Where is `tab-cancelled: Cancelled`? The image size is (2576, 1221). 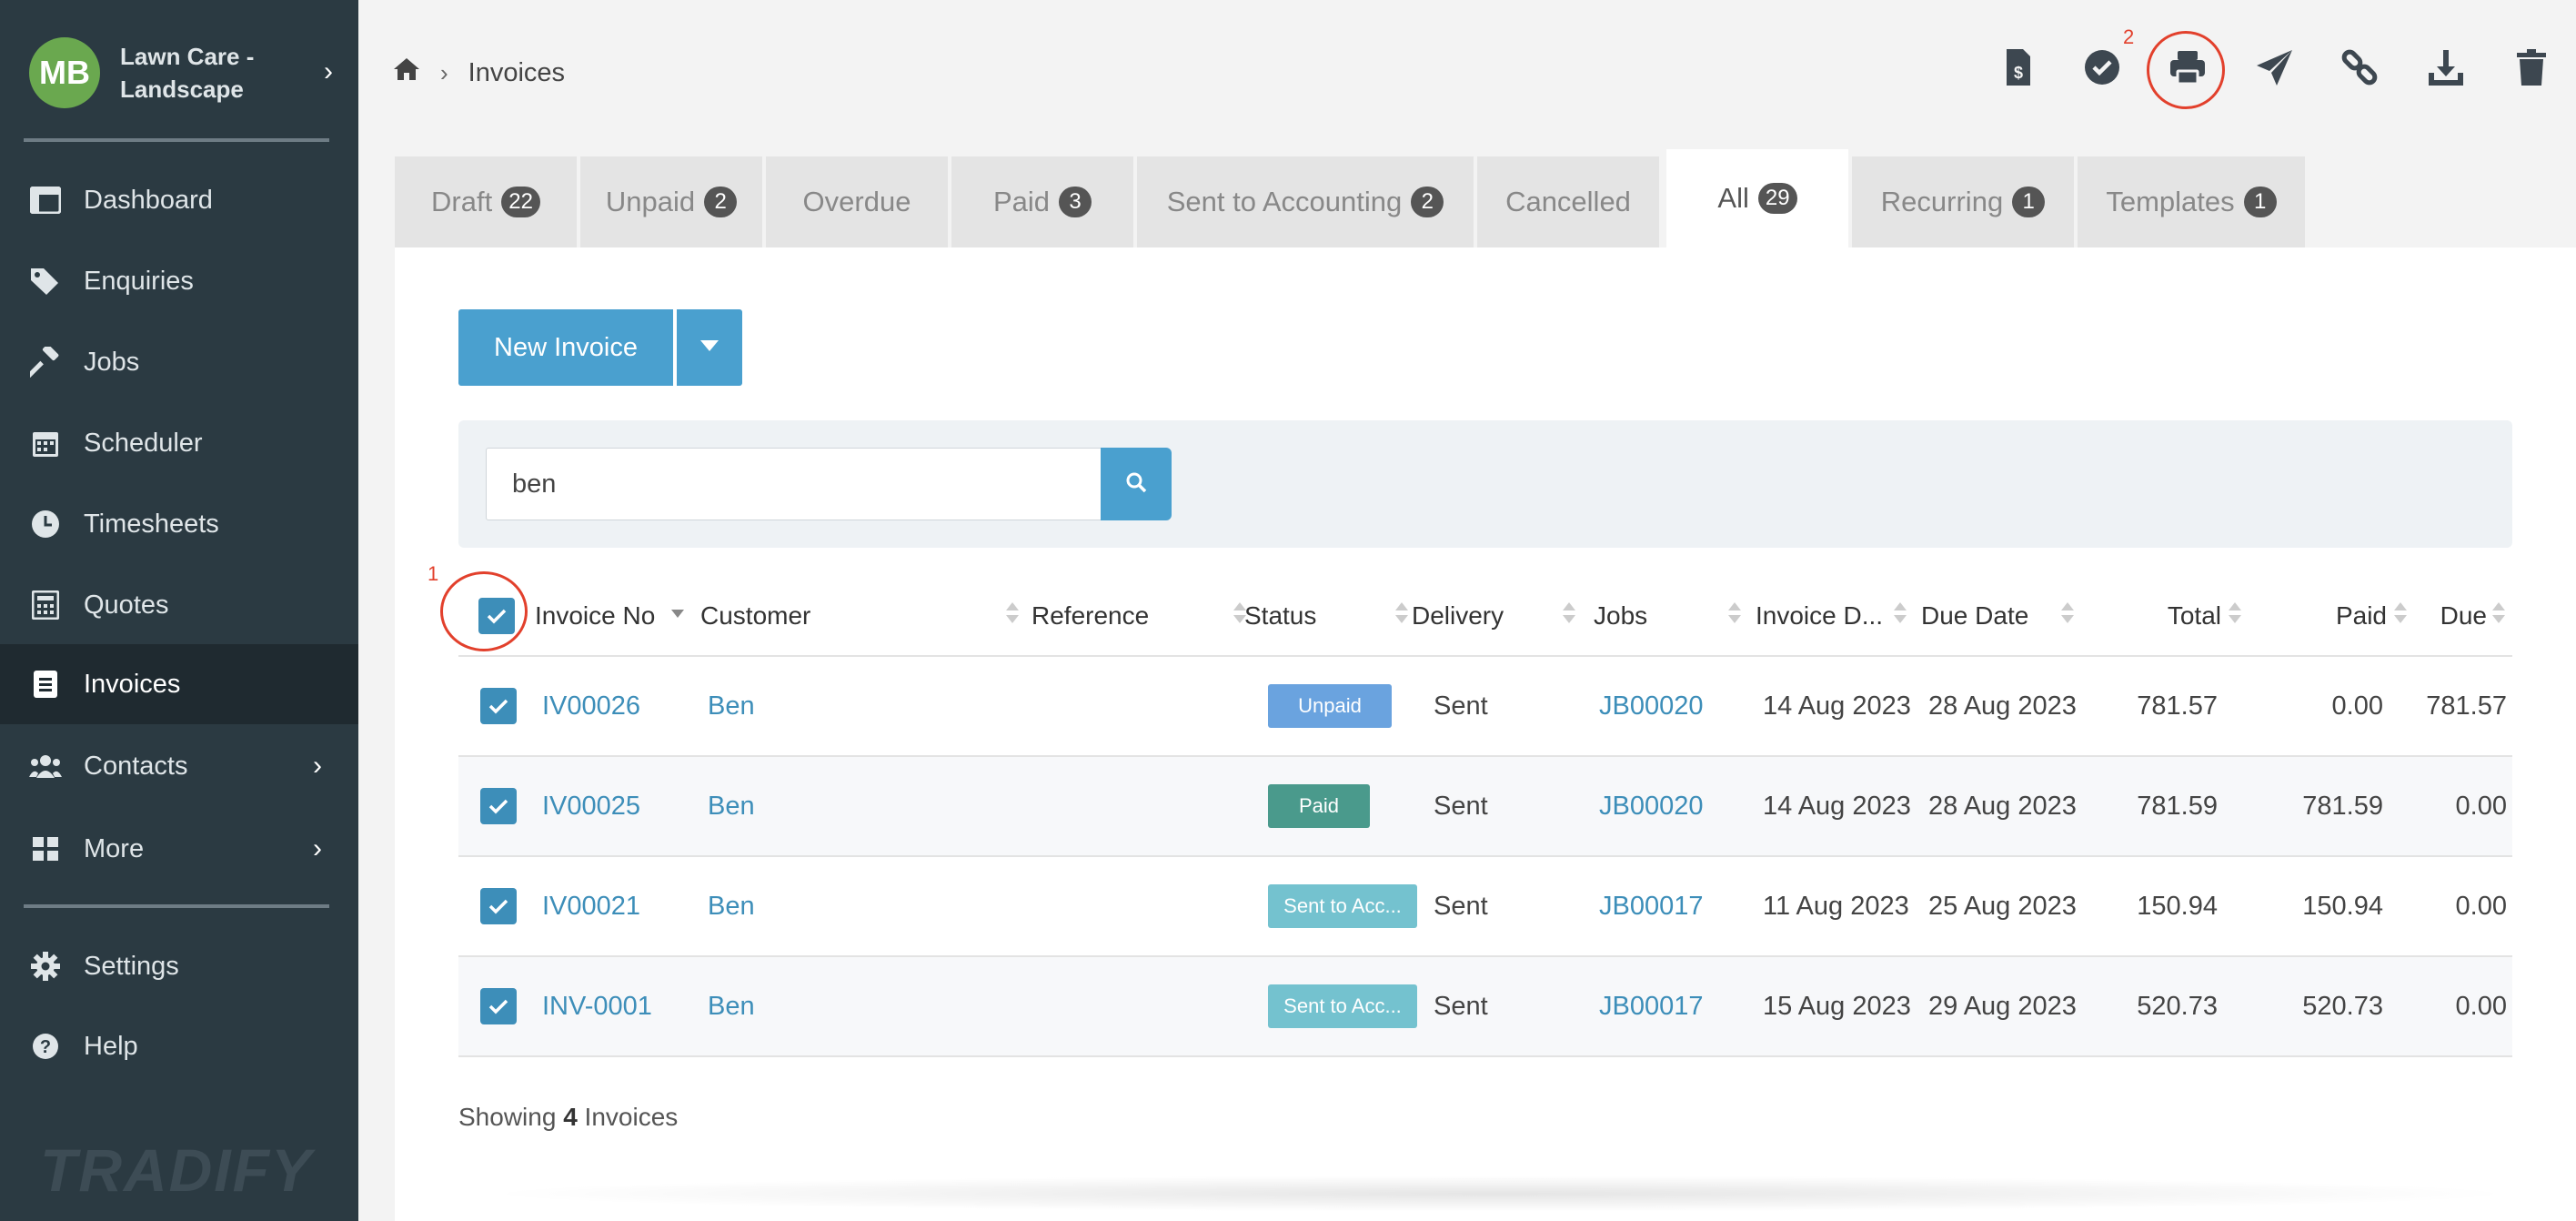
tab-cancelled: Cancelled is located at coordinates (1568, 202).